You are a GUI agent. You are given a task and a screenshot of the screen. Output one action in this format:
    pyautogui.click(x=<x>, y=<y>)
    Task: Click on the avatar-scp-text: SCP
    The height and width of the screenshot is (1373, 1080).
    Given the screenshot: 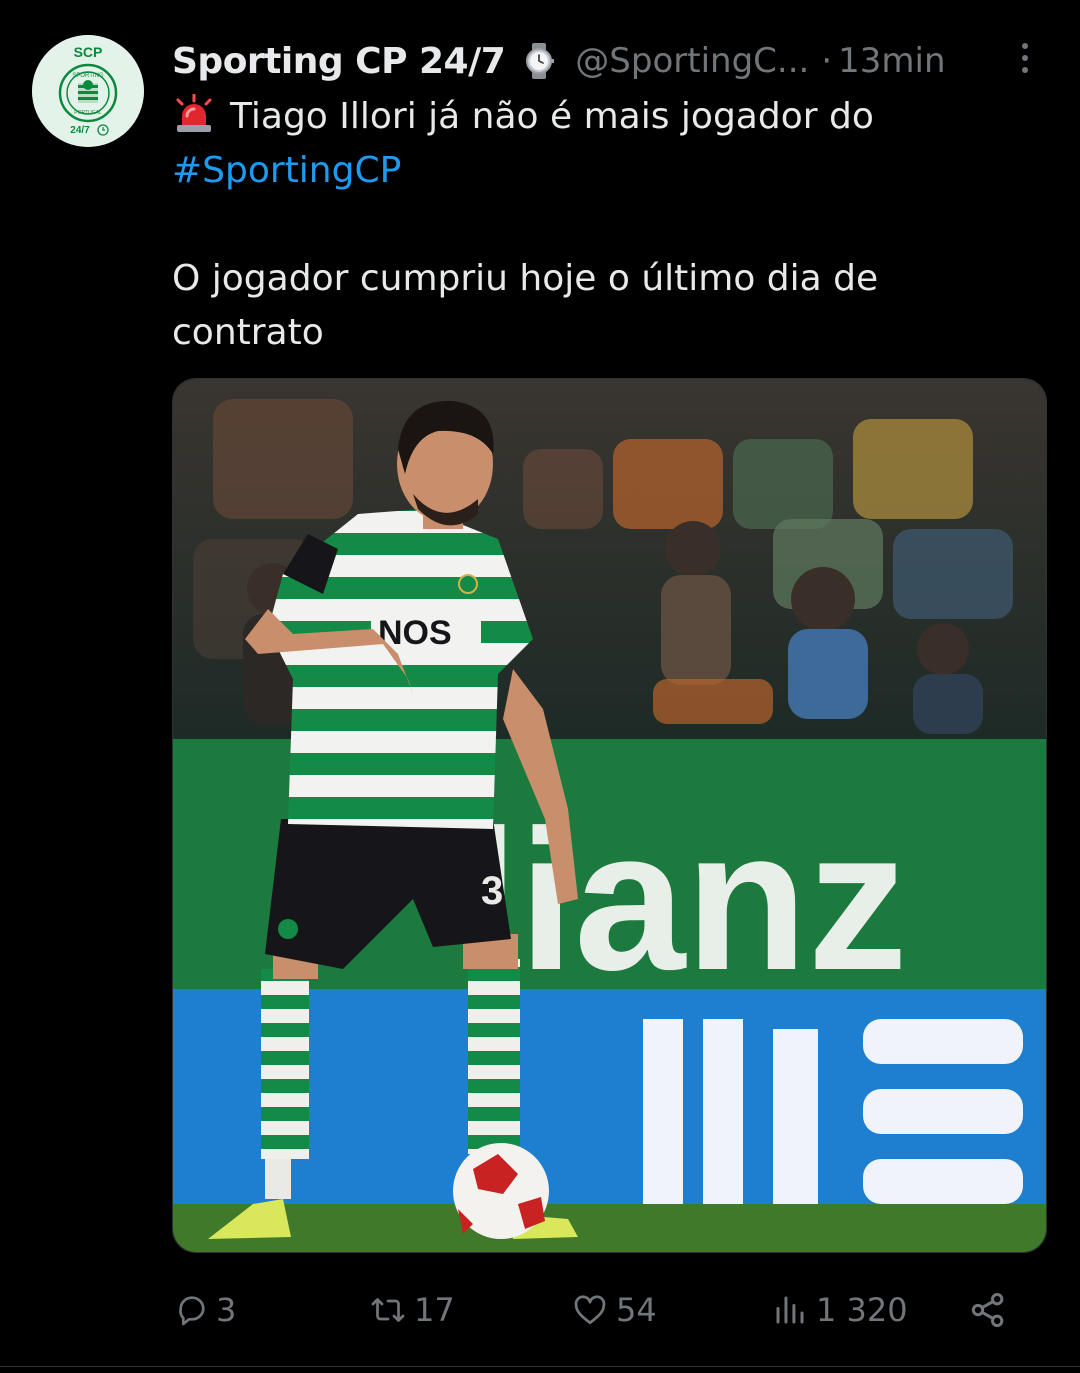 What is the action you would take?
    pyautogui.click(x=88, y=52)
    